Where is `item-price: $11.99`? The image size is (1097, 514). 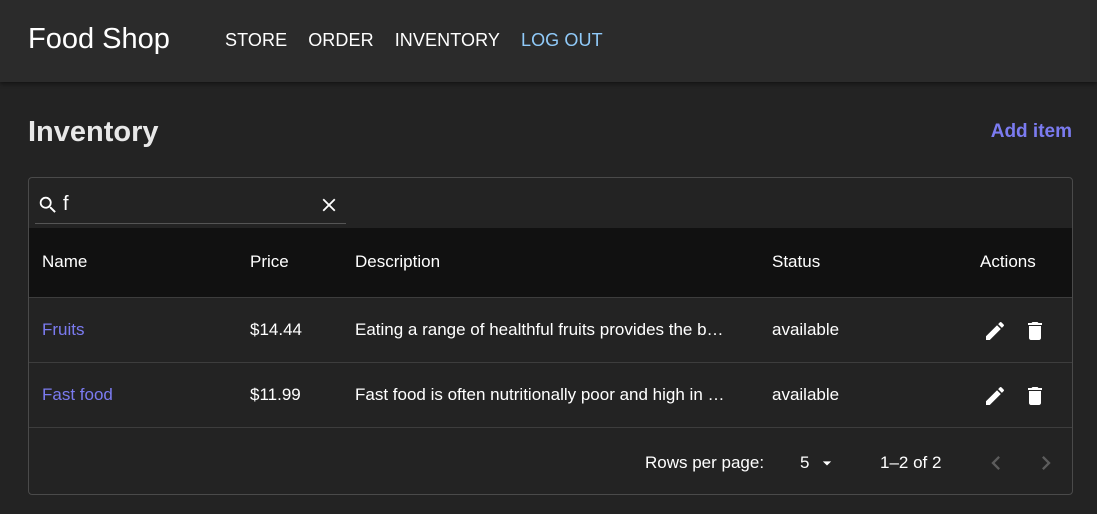 item-price: $11.99 is located at coordinates (275, 394).